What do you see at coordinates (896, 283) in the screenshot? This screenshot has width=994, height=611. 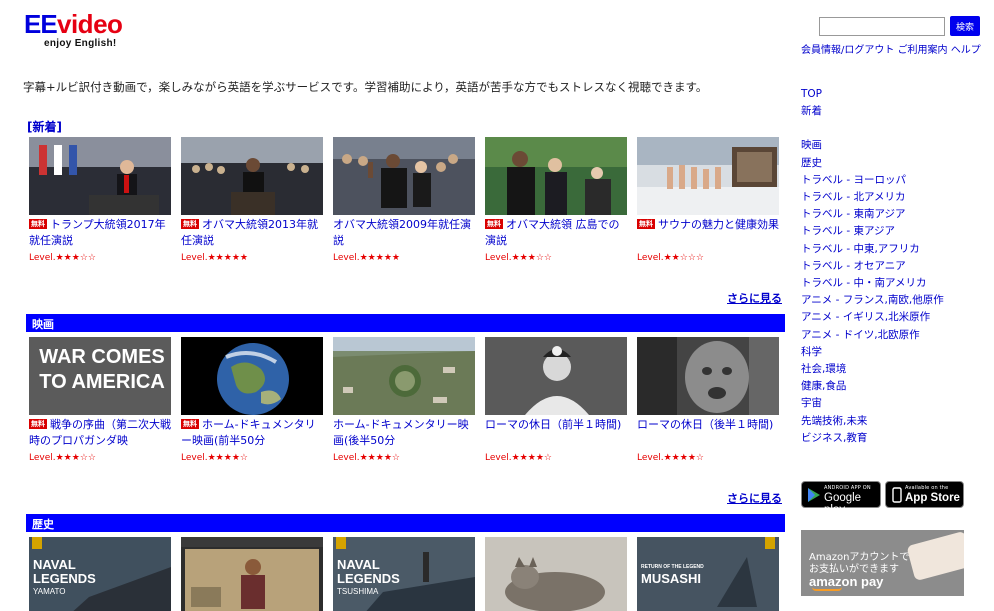 I see `nav-item-travel-latin-america: トラベル - 中・南アメリカ` at bounding box center [896, 283].